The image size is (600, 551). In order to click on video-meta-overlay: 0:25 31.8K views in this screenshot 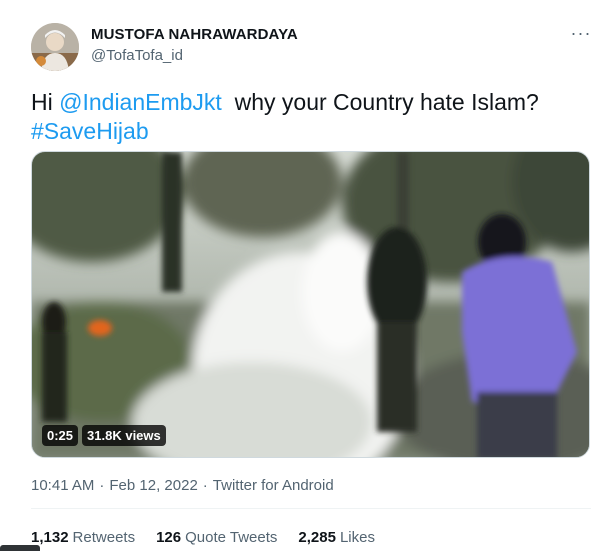, I will do `click(104, 435)`.